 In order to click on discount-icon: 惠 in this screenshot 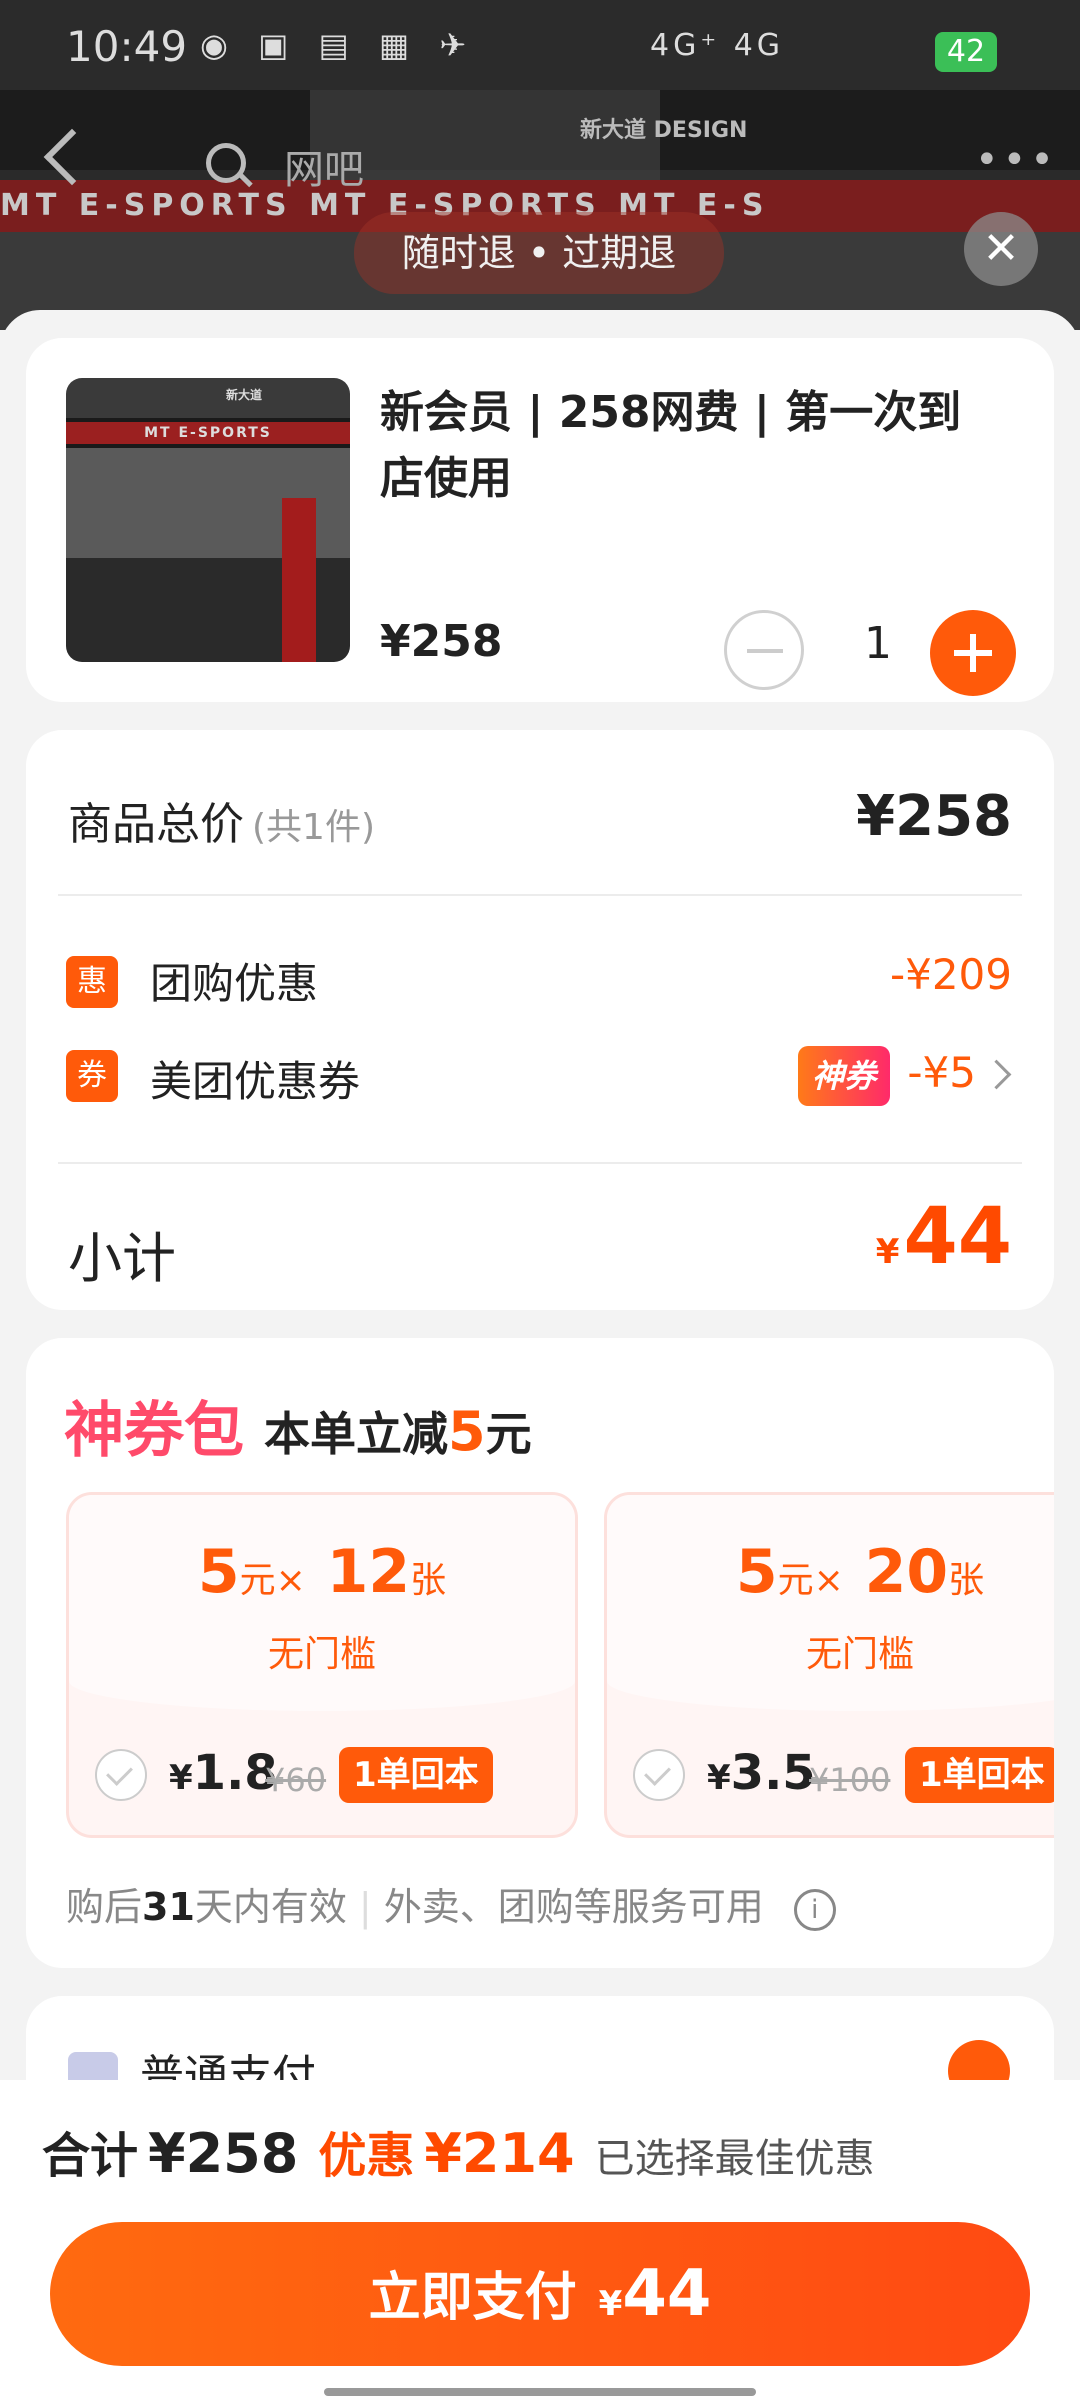, I will do `click(92, 982)`.